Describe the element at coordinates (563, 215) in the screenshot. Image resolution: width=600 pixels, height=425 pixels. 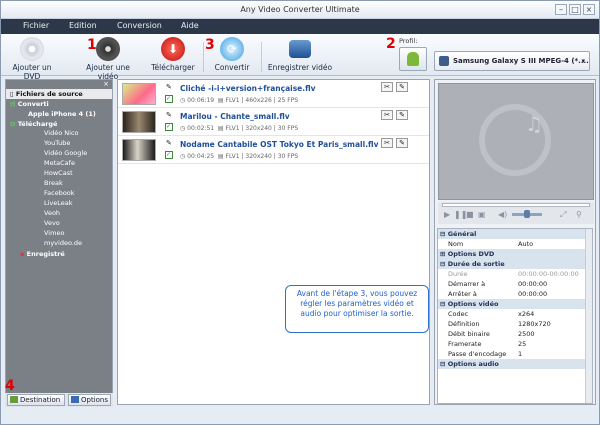
I see `fullscreen-icon: ⤢` at that location.